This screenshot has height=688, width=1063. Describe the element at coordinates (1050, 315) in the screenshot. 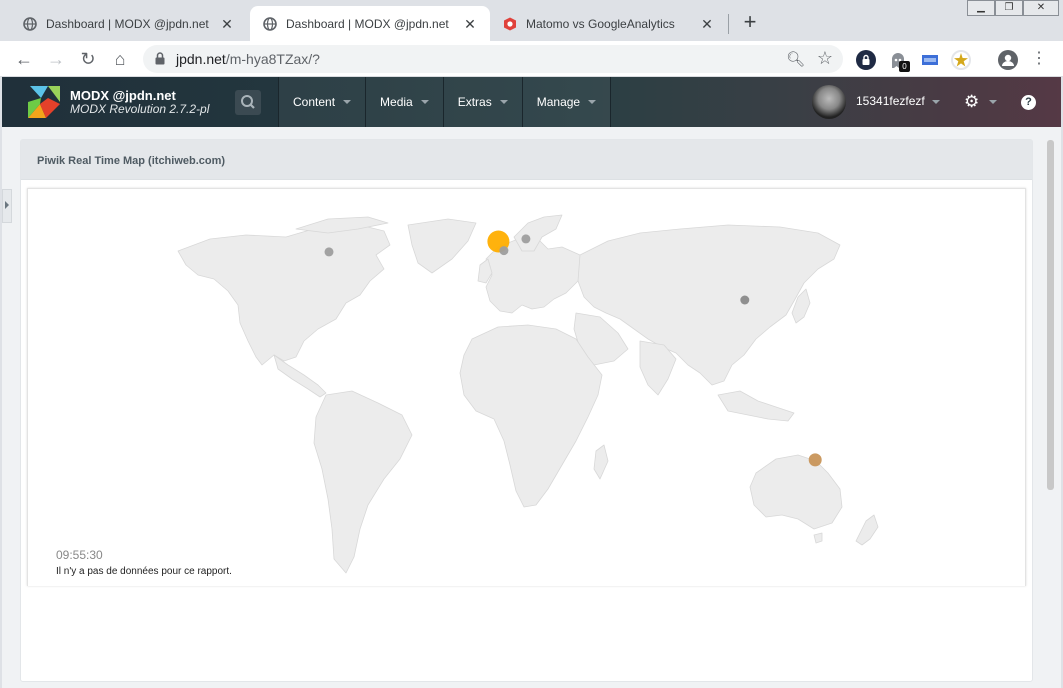

I see `page-scrollbar` at that location.